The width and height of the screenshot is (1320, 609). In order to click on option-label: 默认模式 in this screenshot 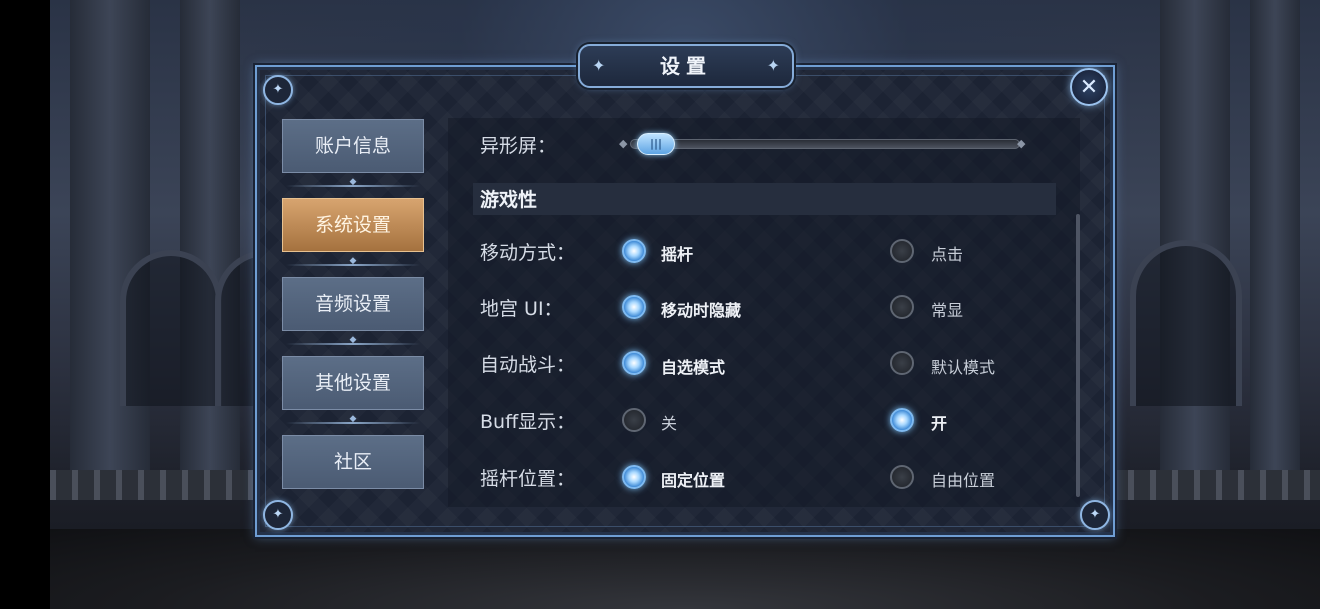, I will do `click(963, 367)`.